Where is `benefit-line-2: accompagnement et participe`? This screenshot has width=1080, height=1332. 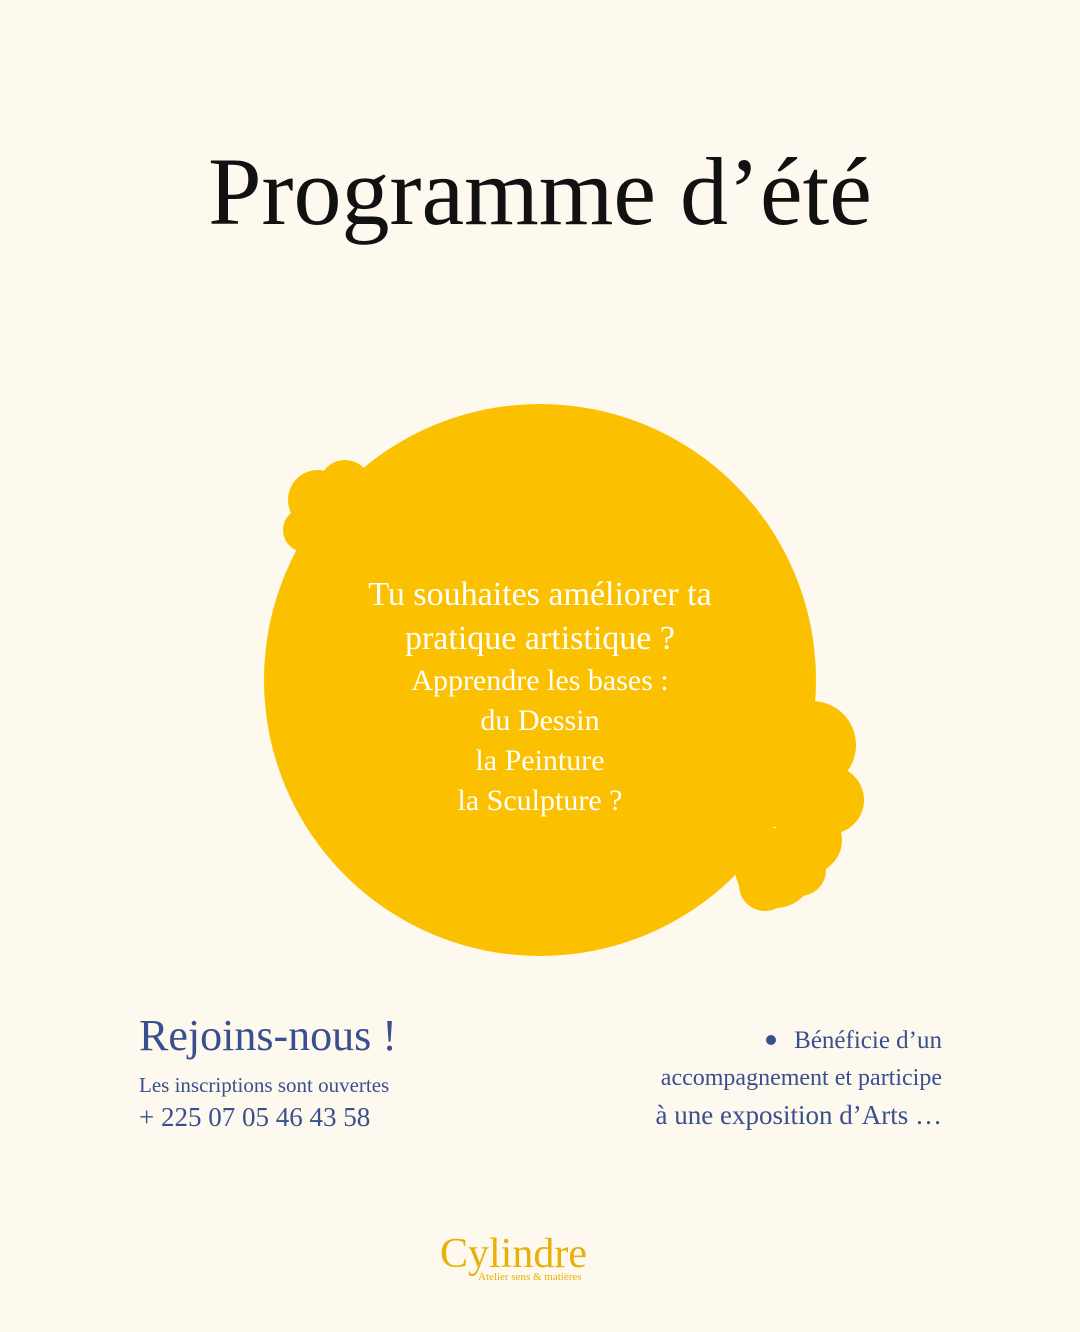 benefit-line-2: accompagnement et participe is located at coordinates (801, 1078).